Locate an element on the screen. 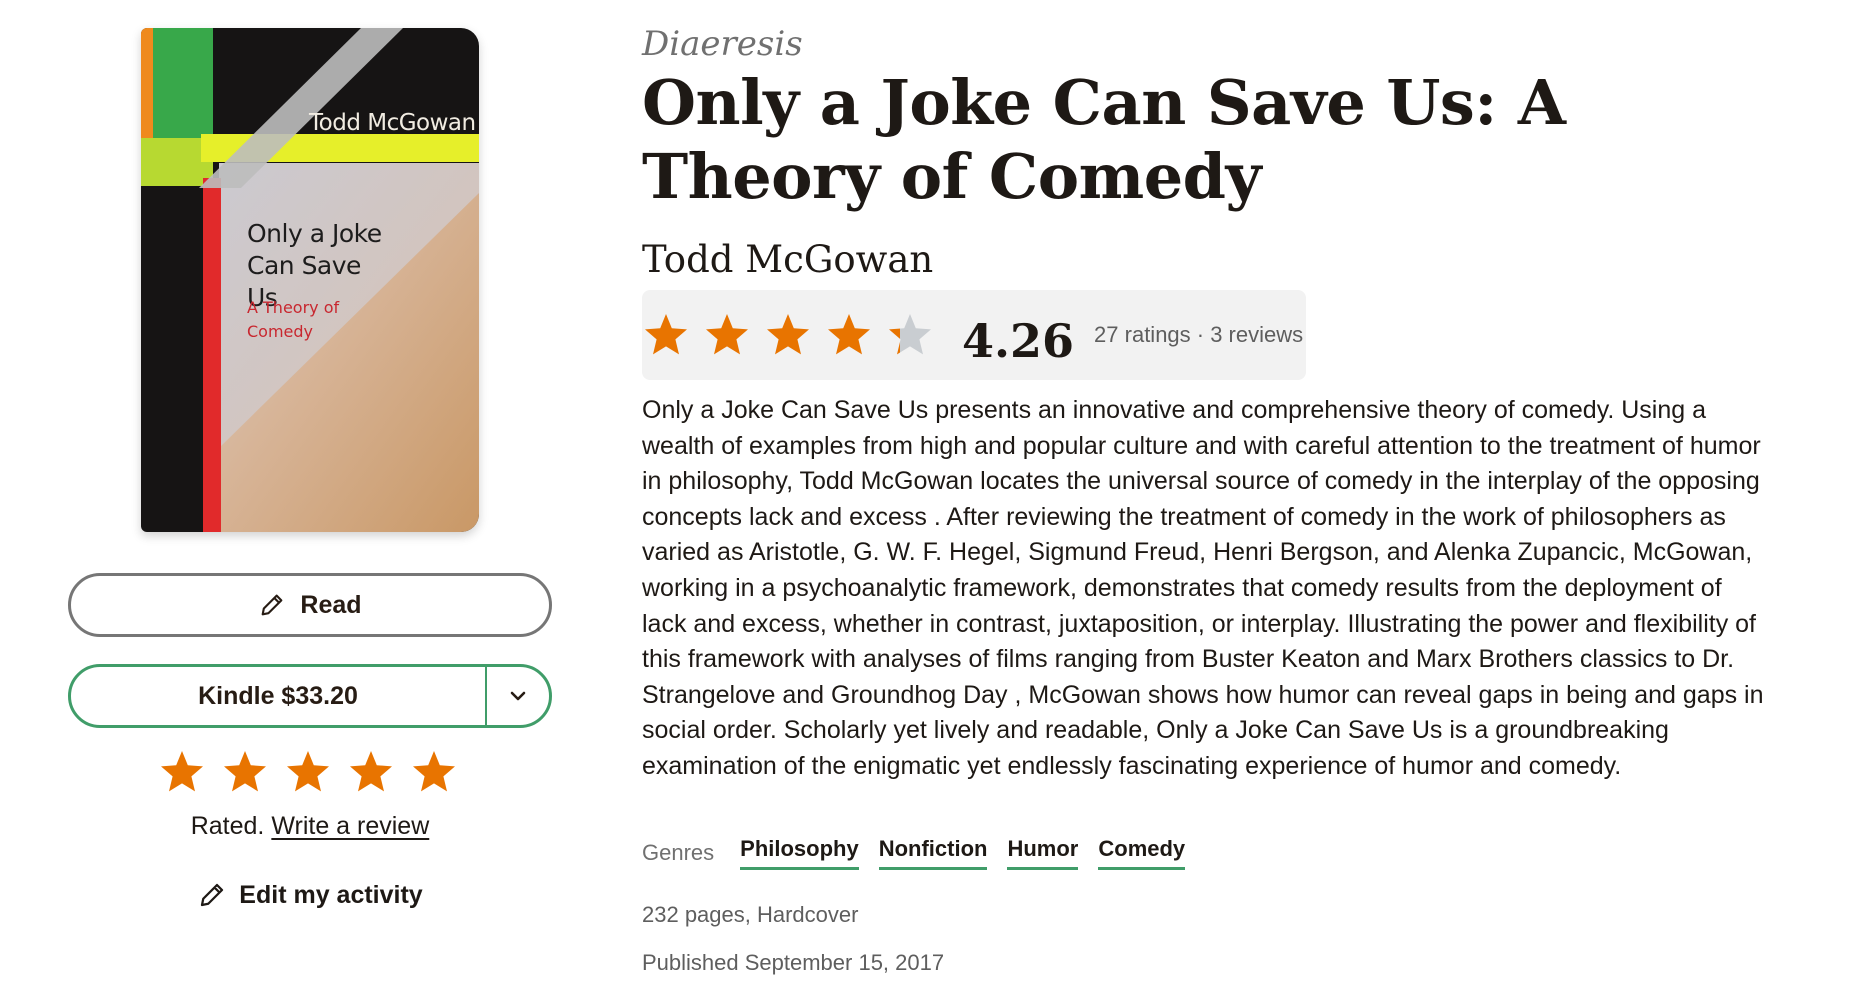 This screenshot has width=1850, height=986. kindle-options-dropdown is located at coordinates (518, 696).